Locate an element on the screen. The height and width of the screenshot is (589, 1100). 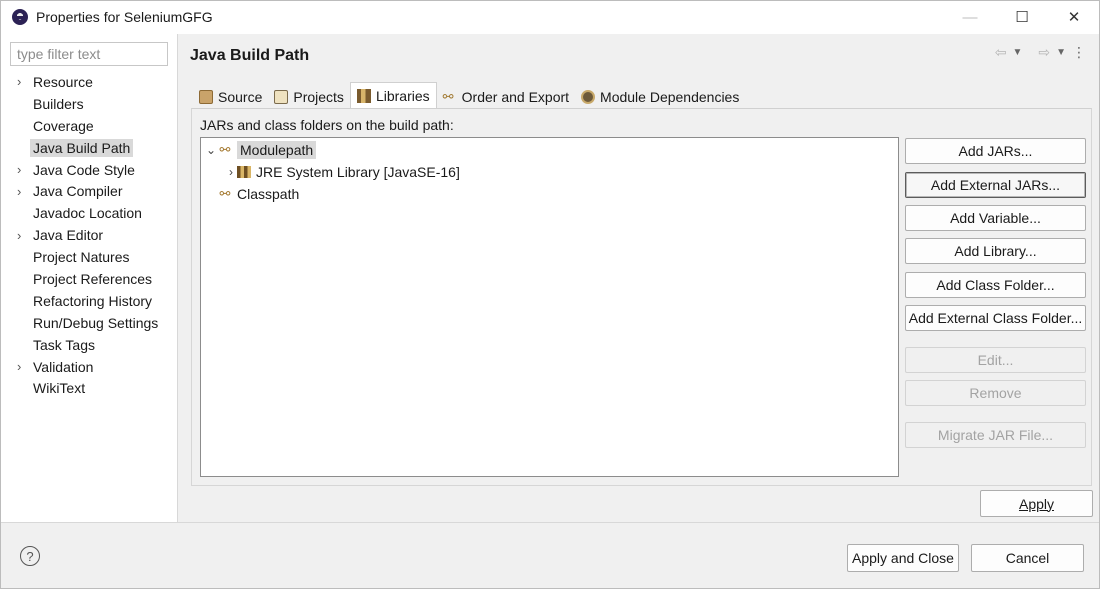
sidebar-item-label: Javadoc Location is located at coordinates (87, 213).